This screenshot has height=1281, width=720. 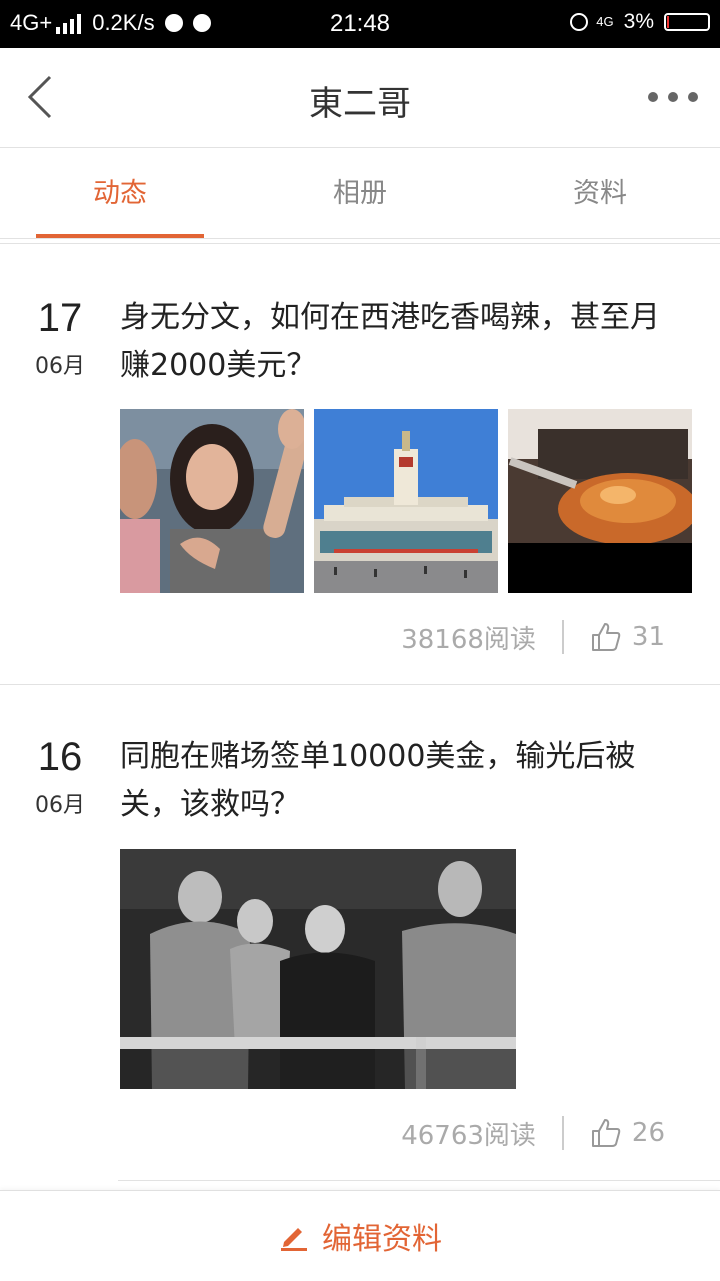 I want to click on post-day: 17, so click(x=60, y=318).